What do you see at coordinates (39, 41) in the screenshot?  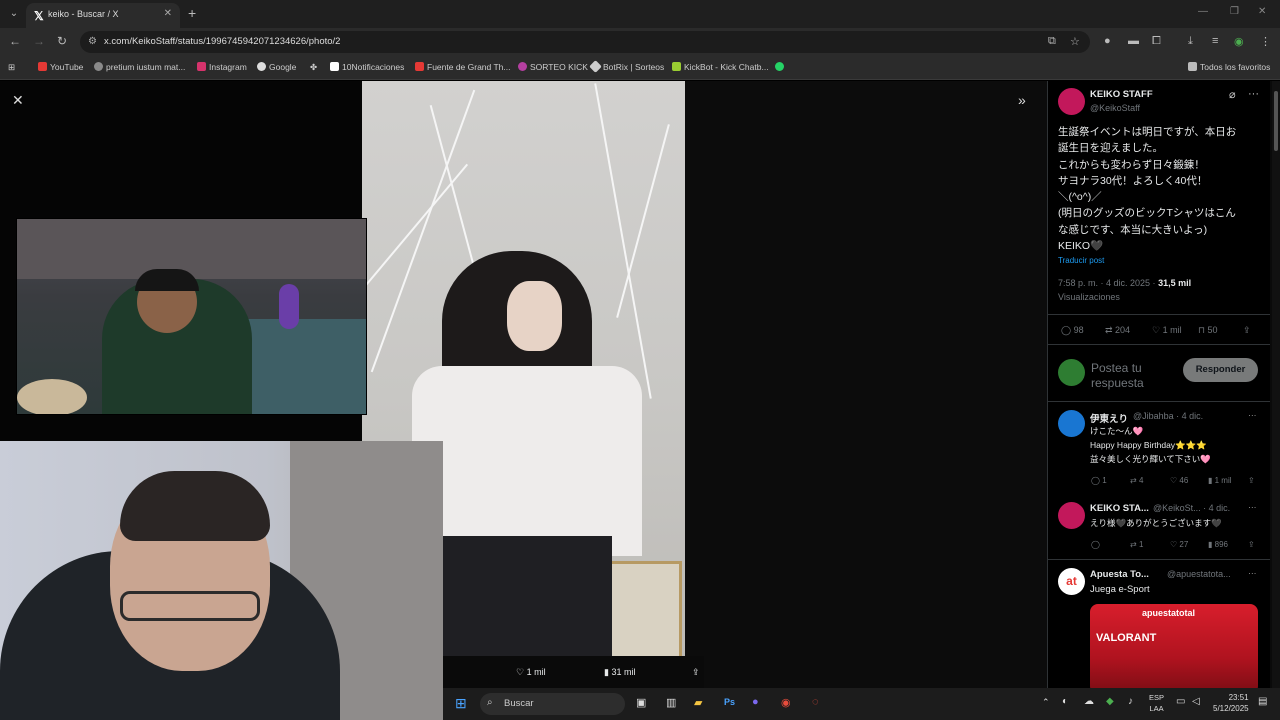 I see `forward-icon: →` at bounding box center [39, 41].